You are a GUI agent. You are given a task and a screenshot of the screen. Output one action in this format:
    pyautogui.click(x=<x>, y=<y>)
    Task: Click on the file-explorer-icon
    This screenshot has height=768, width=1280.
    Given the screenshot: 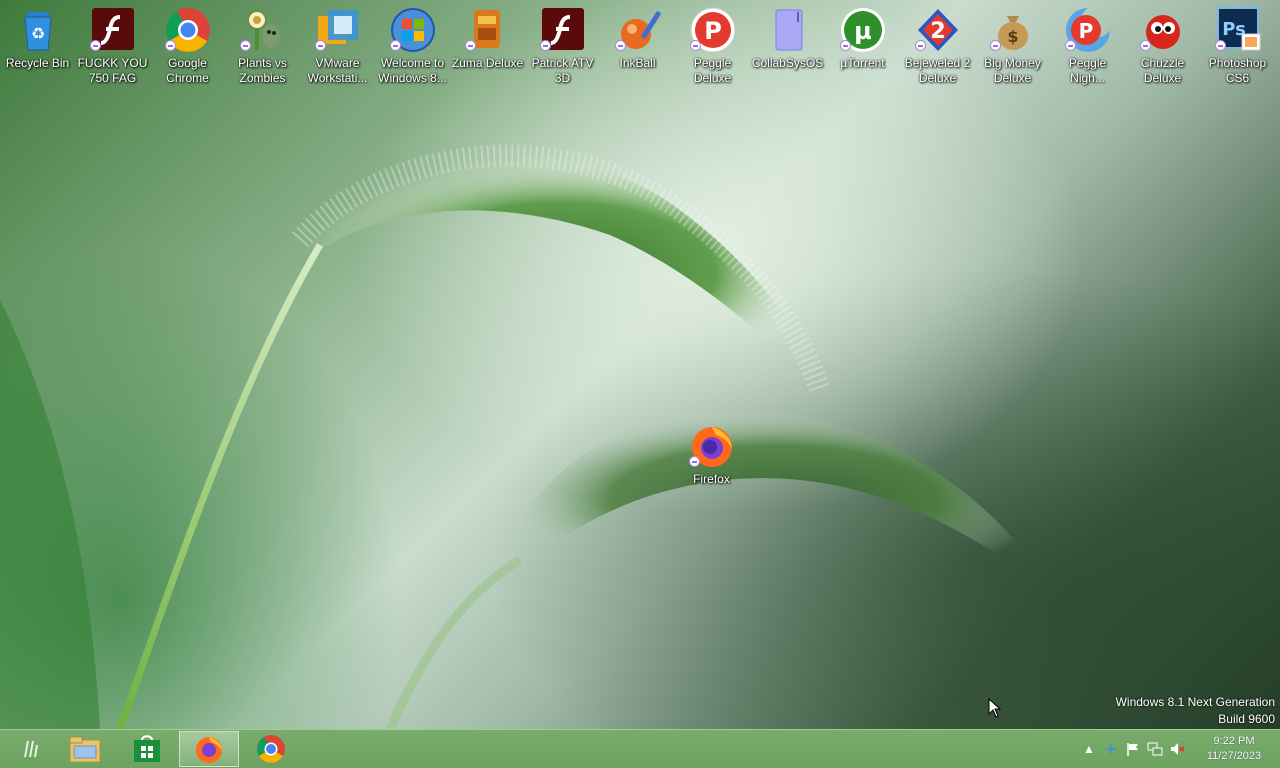 What is the action you would take?
    pyautogui.click(x=85, y=749)
    